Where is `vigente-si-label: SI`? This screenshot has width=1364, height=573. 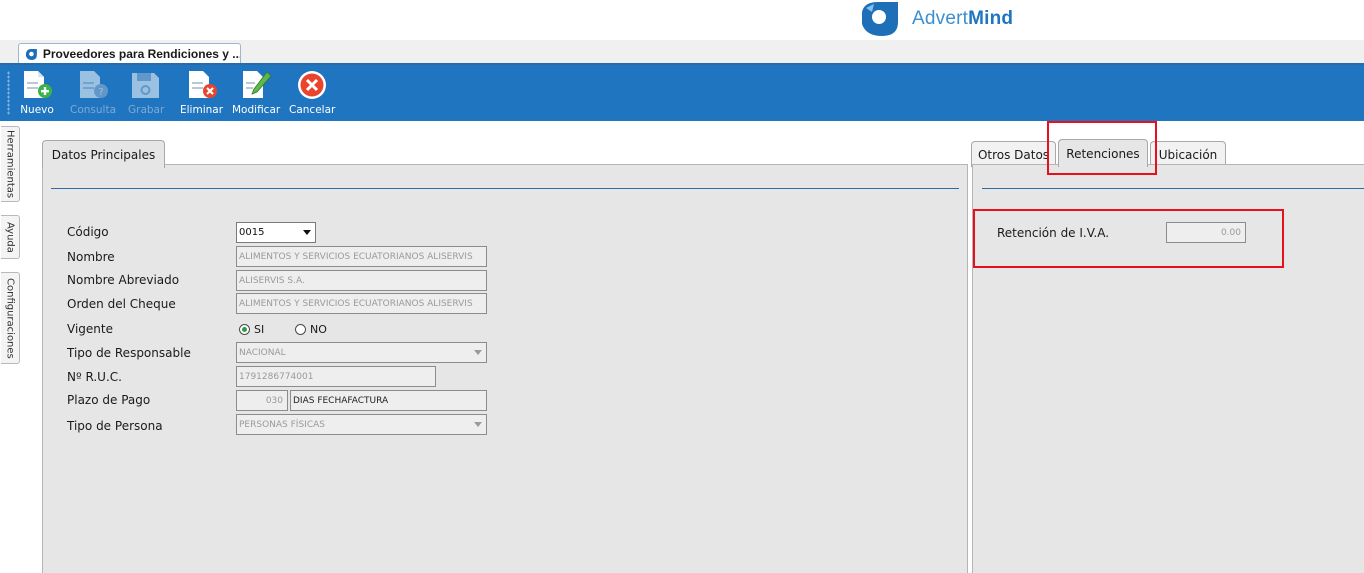
vigente-si-label: SI is located at coordinates (259, 329).